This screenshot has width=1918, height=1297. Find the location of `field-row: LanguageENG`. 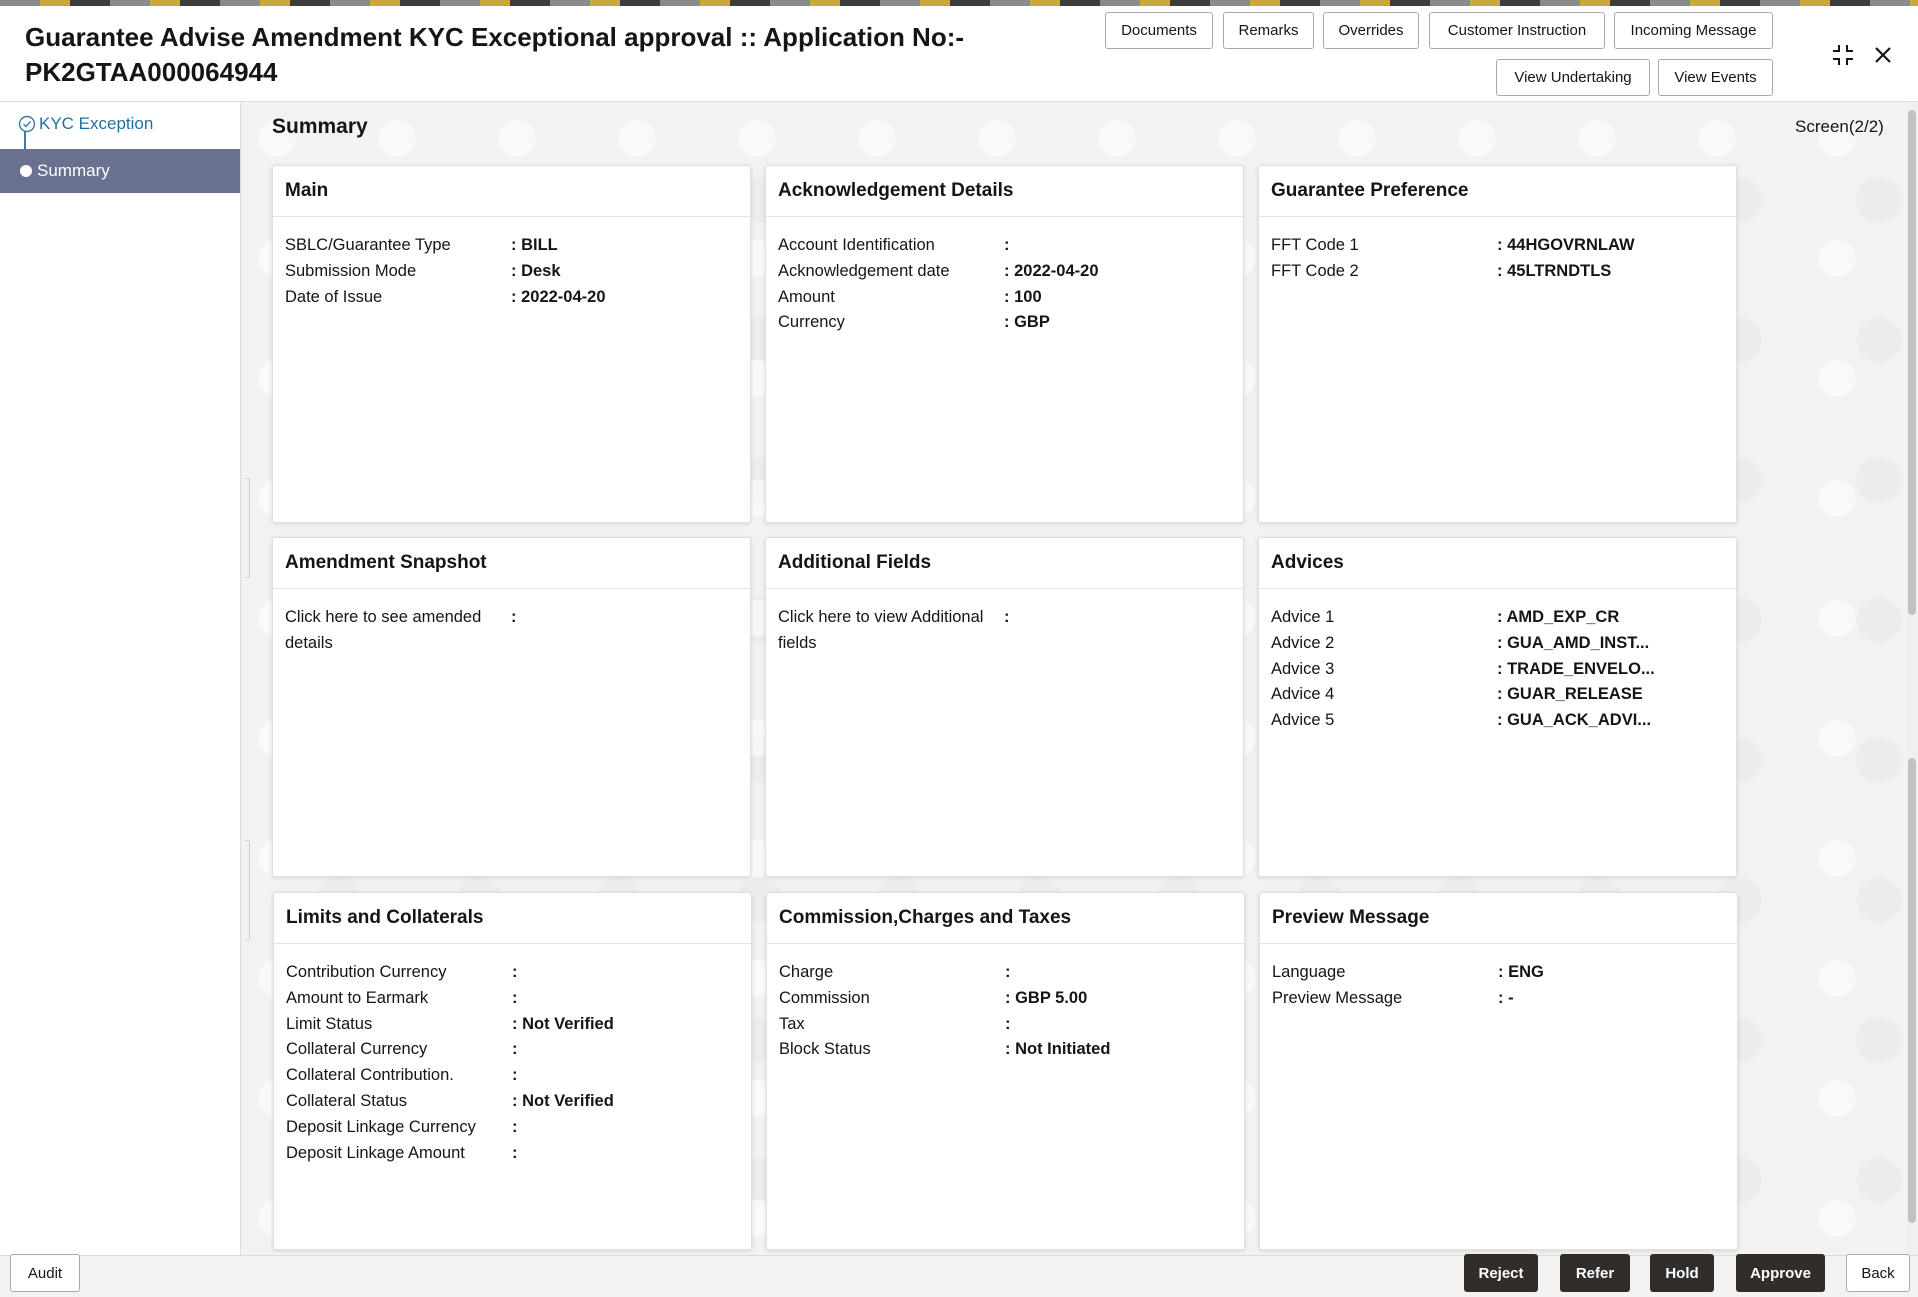

field-row: LanguageENG is located at coordinates (1498, 973).